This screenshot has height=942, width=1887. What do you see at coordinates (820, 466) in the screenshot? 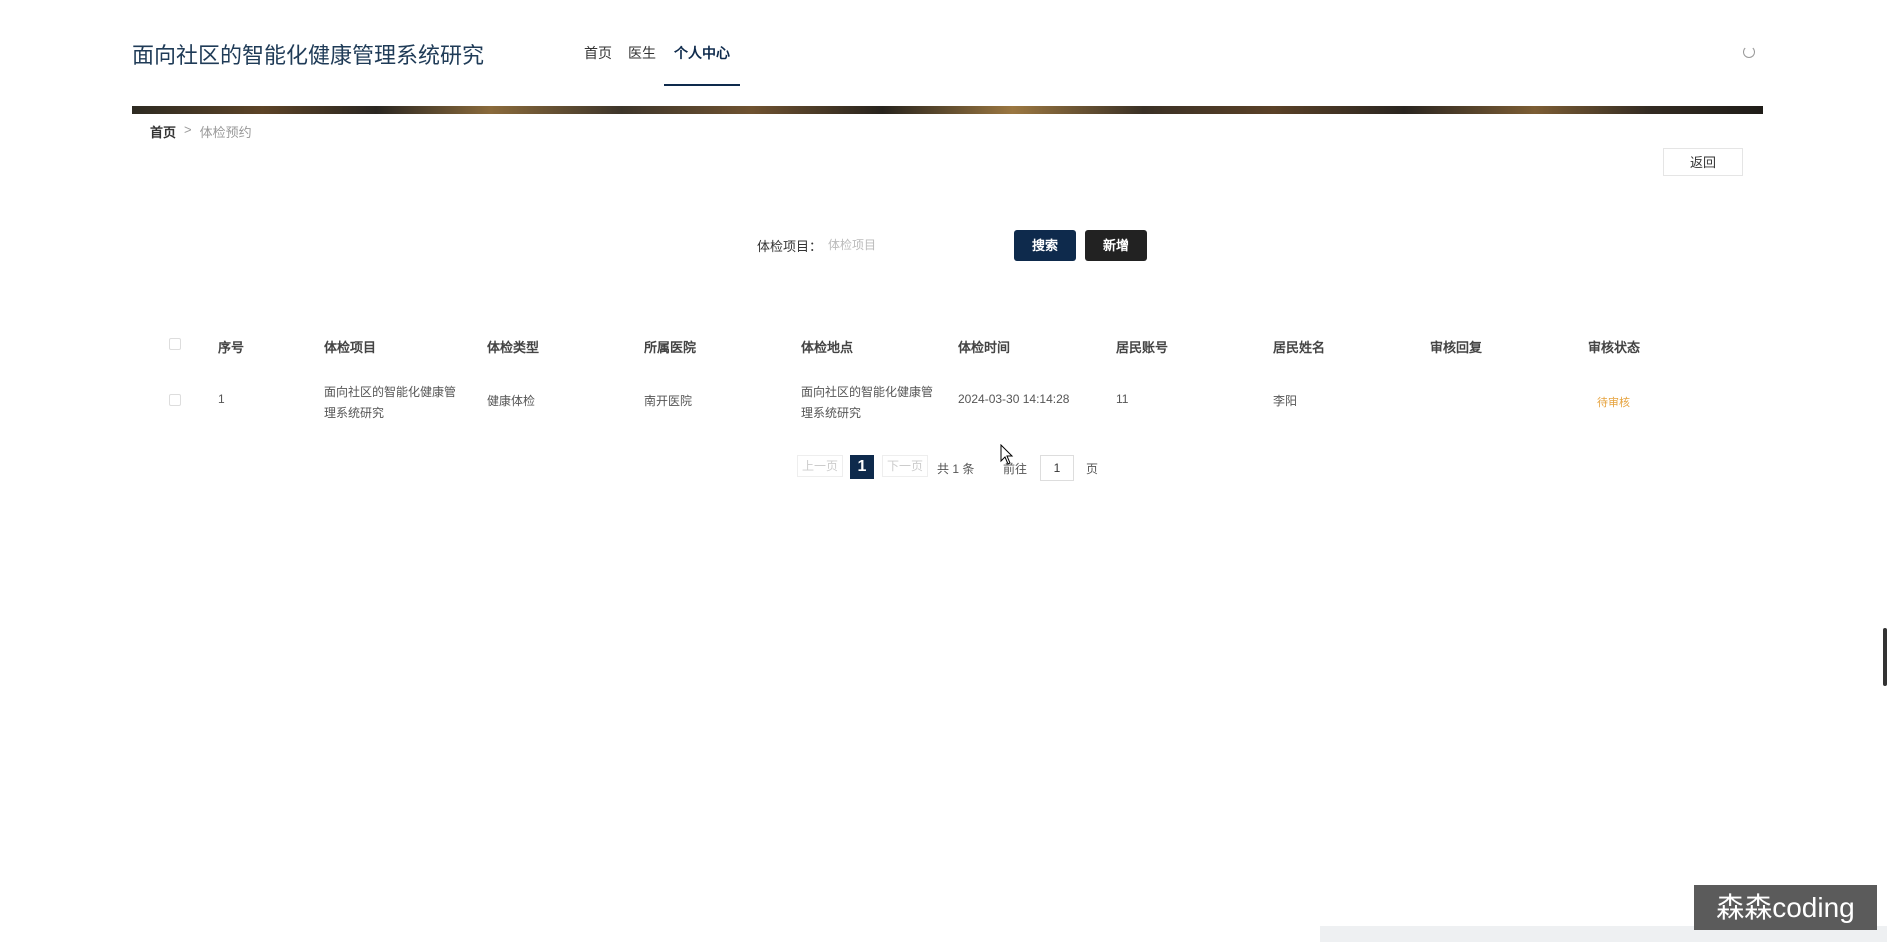
I see `prev-page-button: 上一页` at bounding box center [820, 466].